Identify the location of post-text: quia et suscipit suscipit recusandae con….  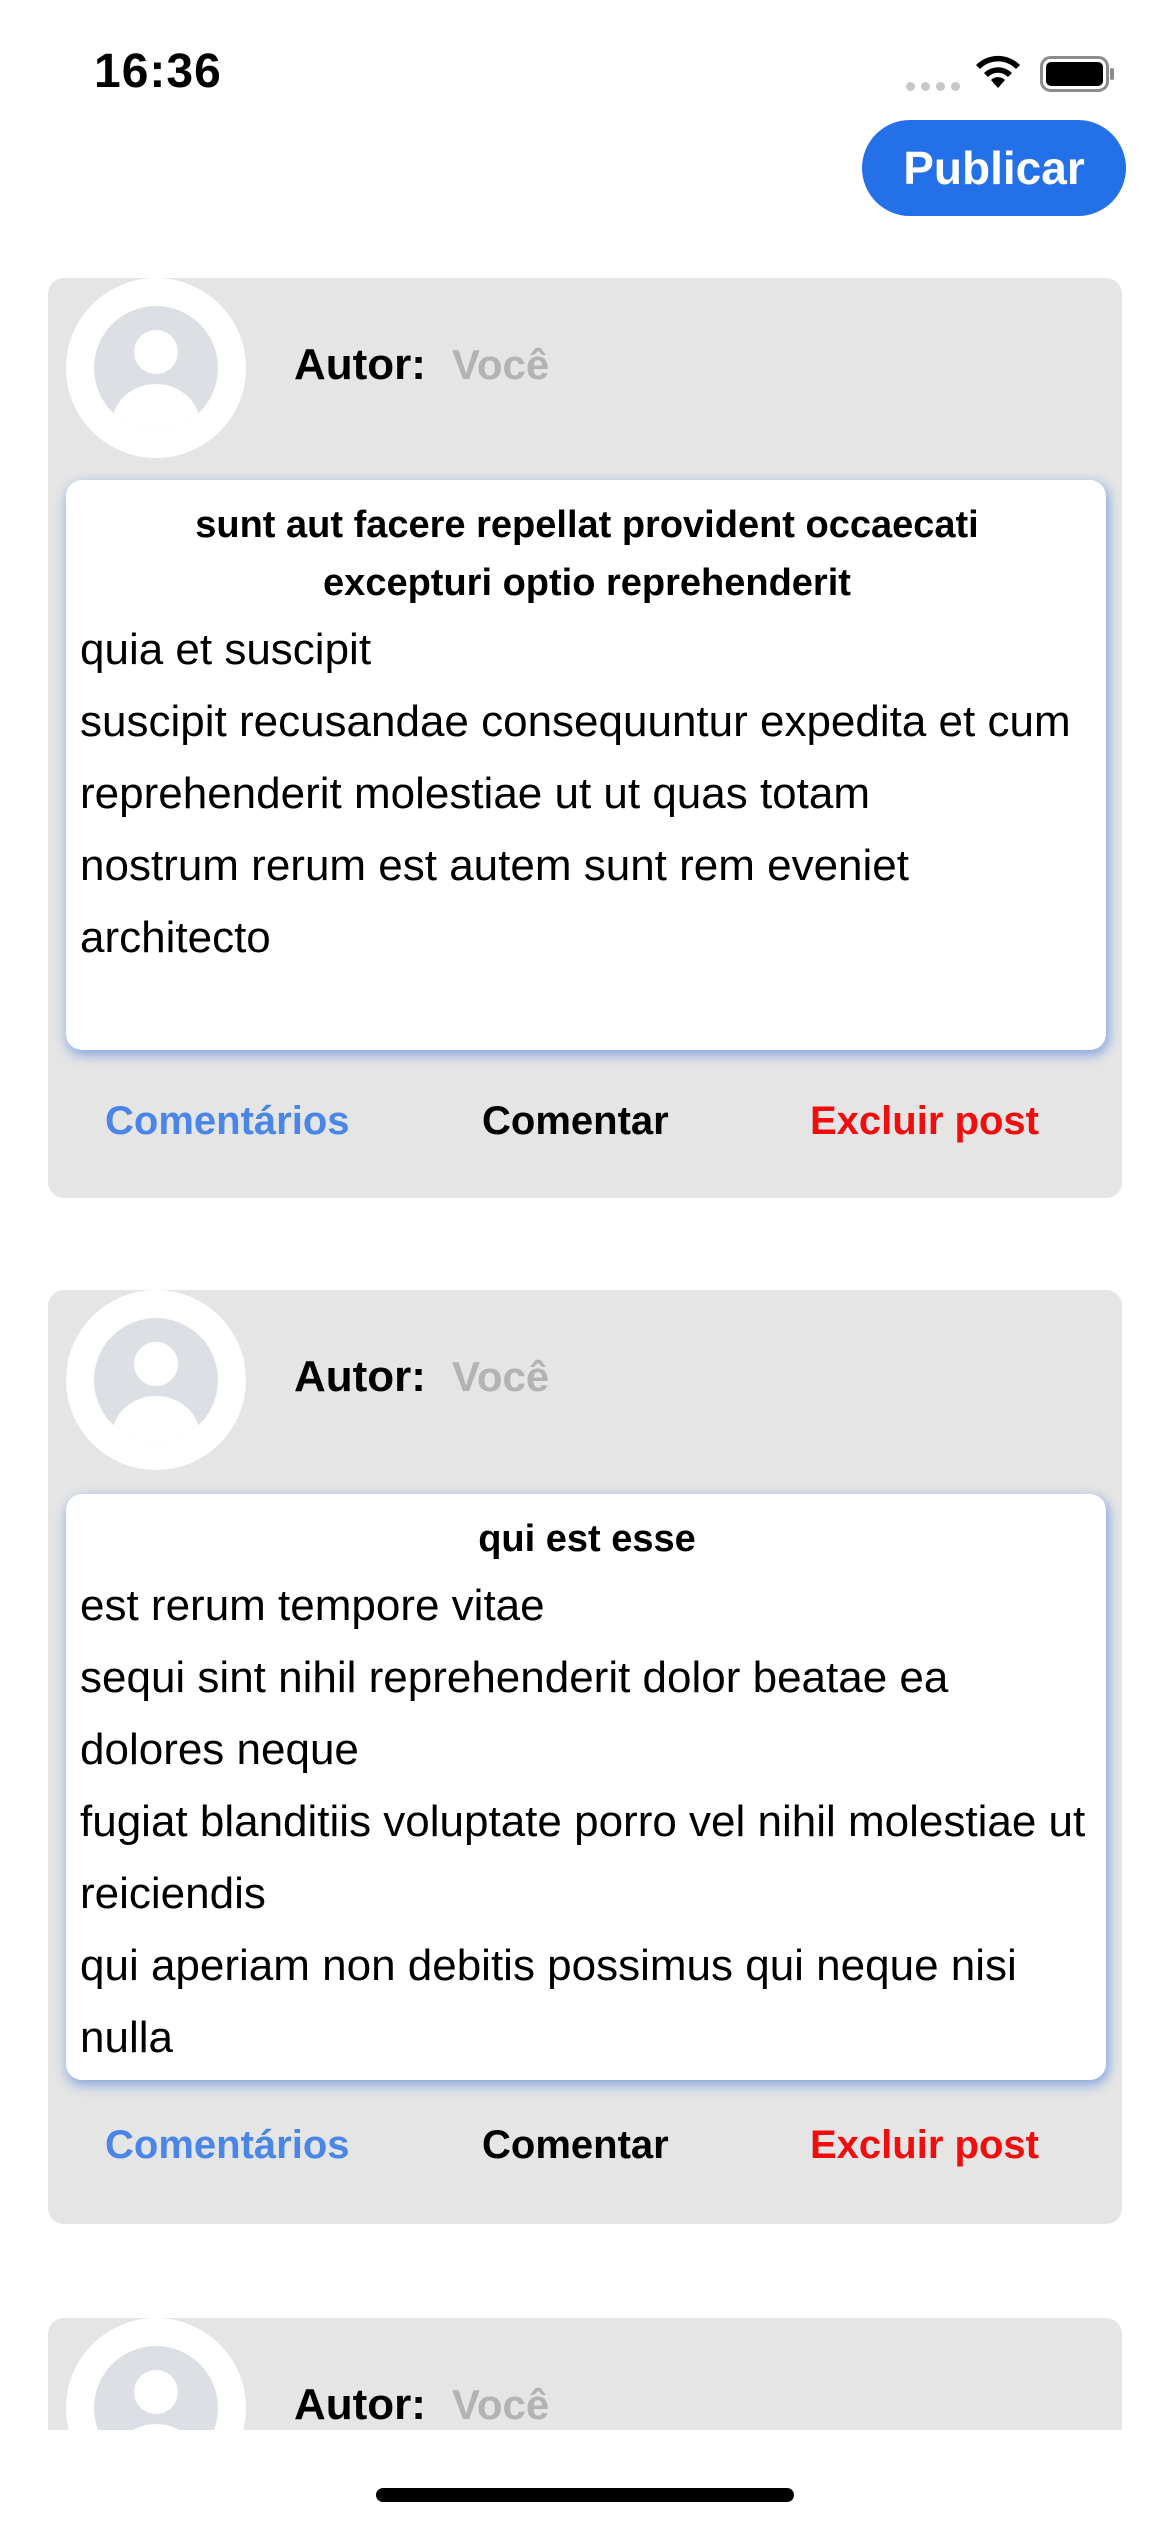
(575, 793).